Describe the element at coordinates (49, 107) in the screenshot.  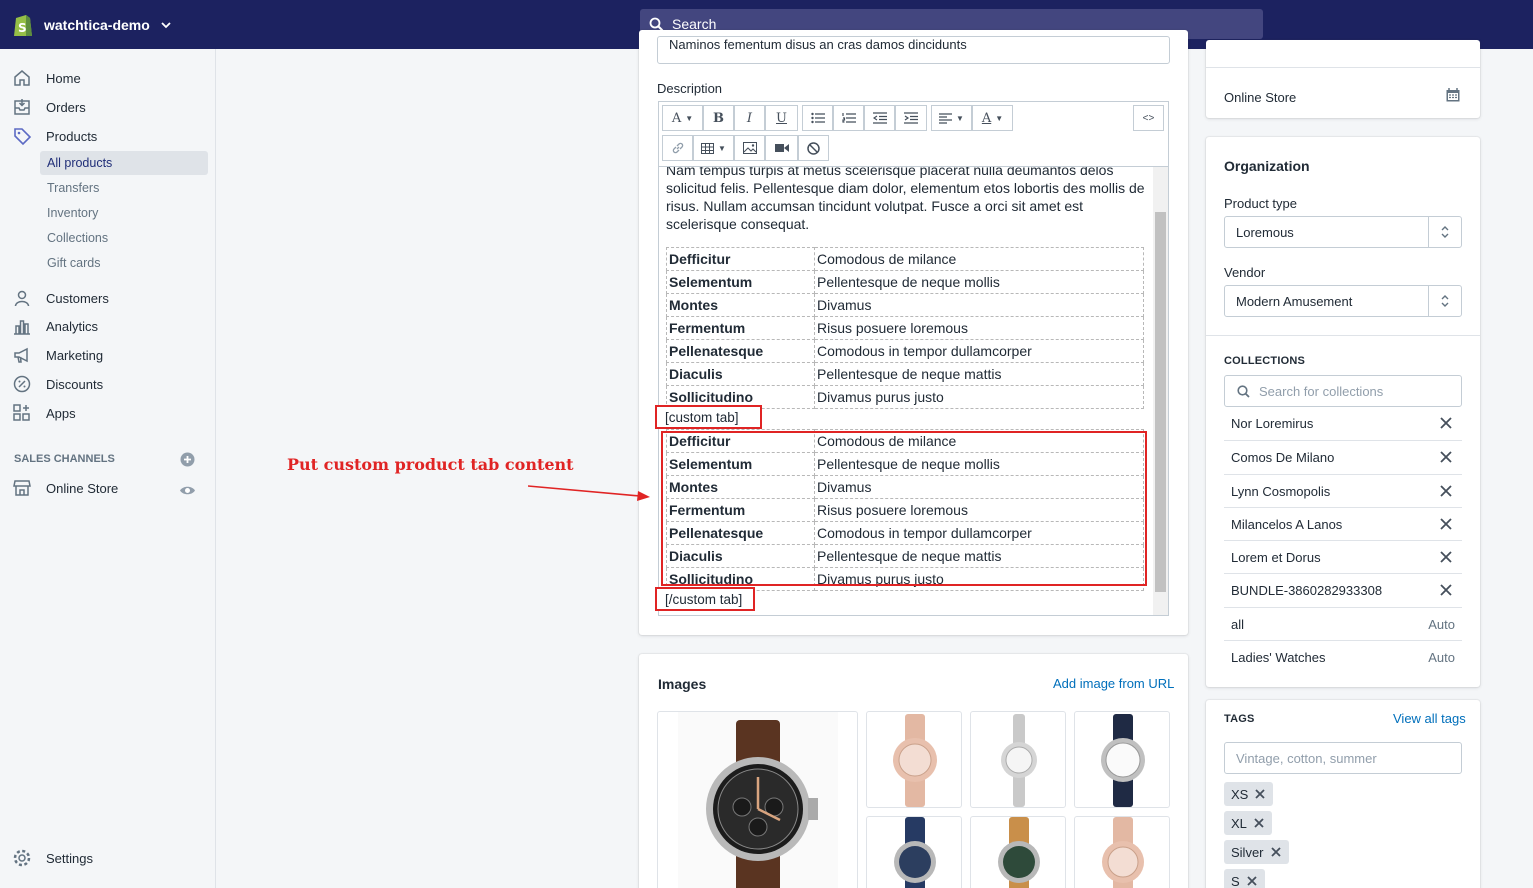
I see `nav-orders: Orders` at that location.